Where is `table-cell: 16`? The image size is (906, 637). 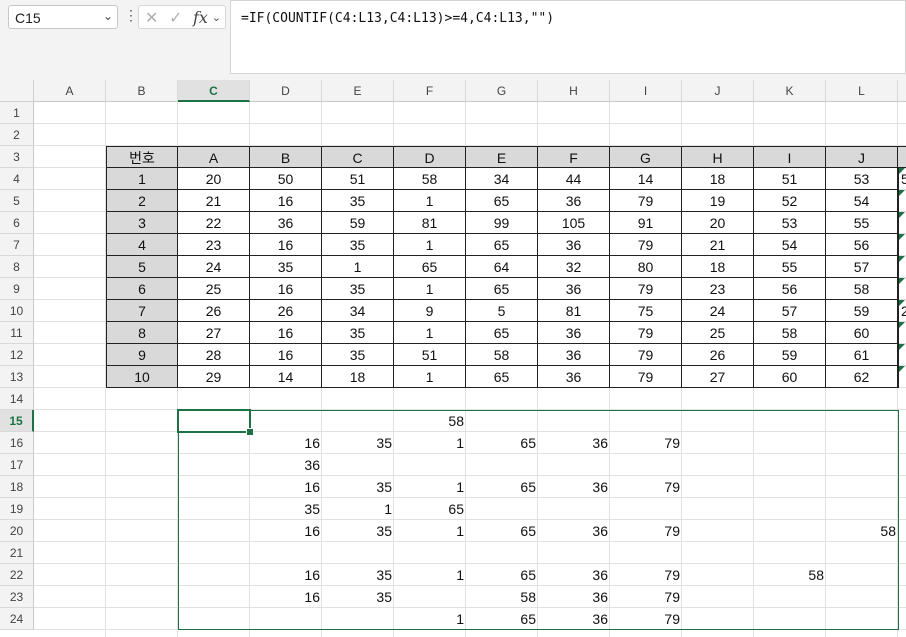 table-cell: 16 is located at coordinates (286, 333).